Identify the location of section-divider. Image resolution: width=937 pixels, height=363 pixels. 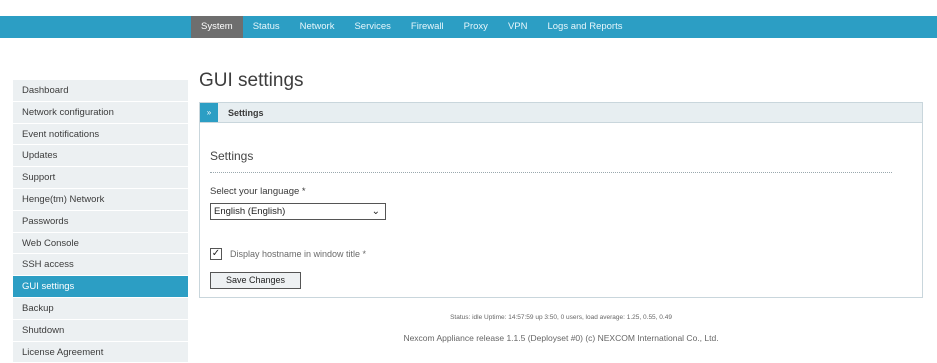
(551, 172).